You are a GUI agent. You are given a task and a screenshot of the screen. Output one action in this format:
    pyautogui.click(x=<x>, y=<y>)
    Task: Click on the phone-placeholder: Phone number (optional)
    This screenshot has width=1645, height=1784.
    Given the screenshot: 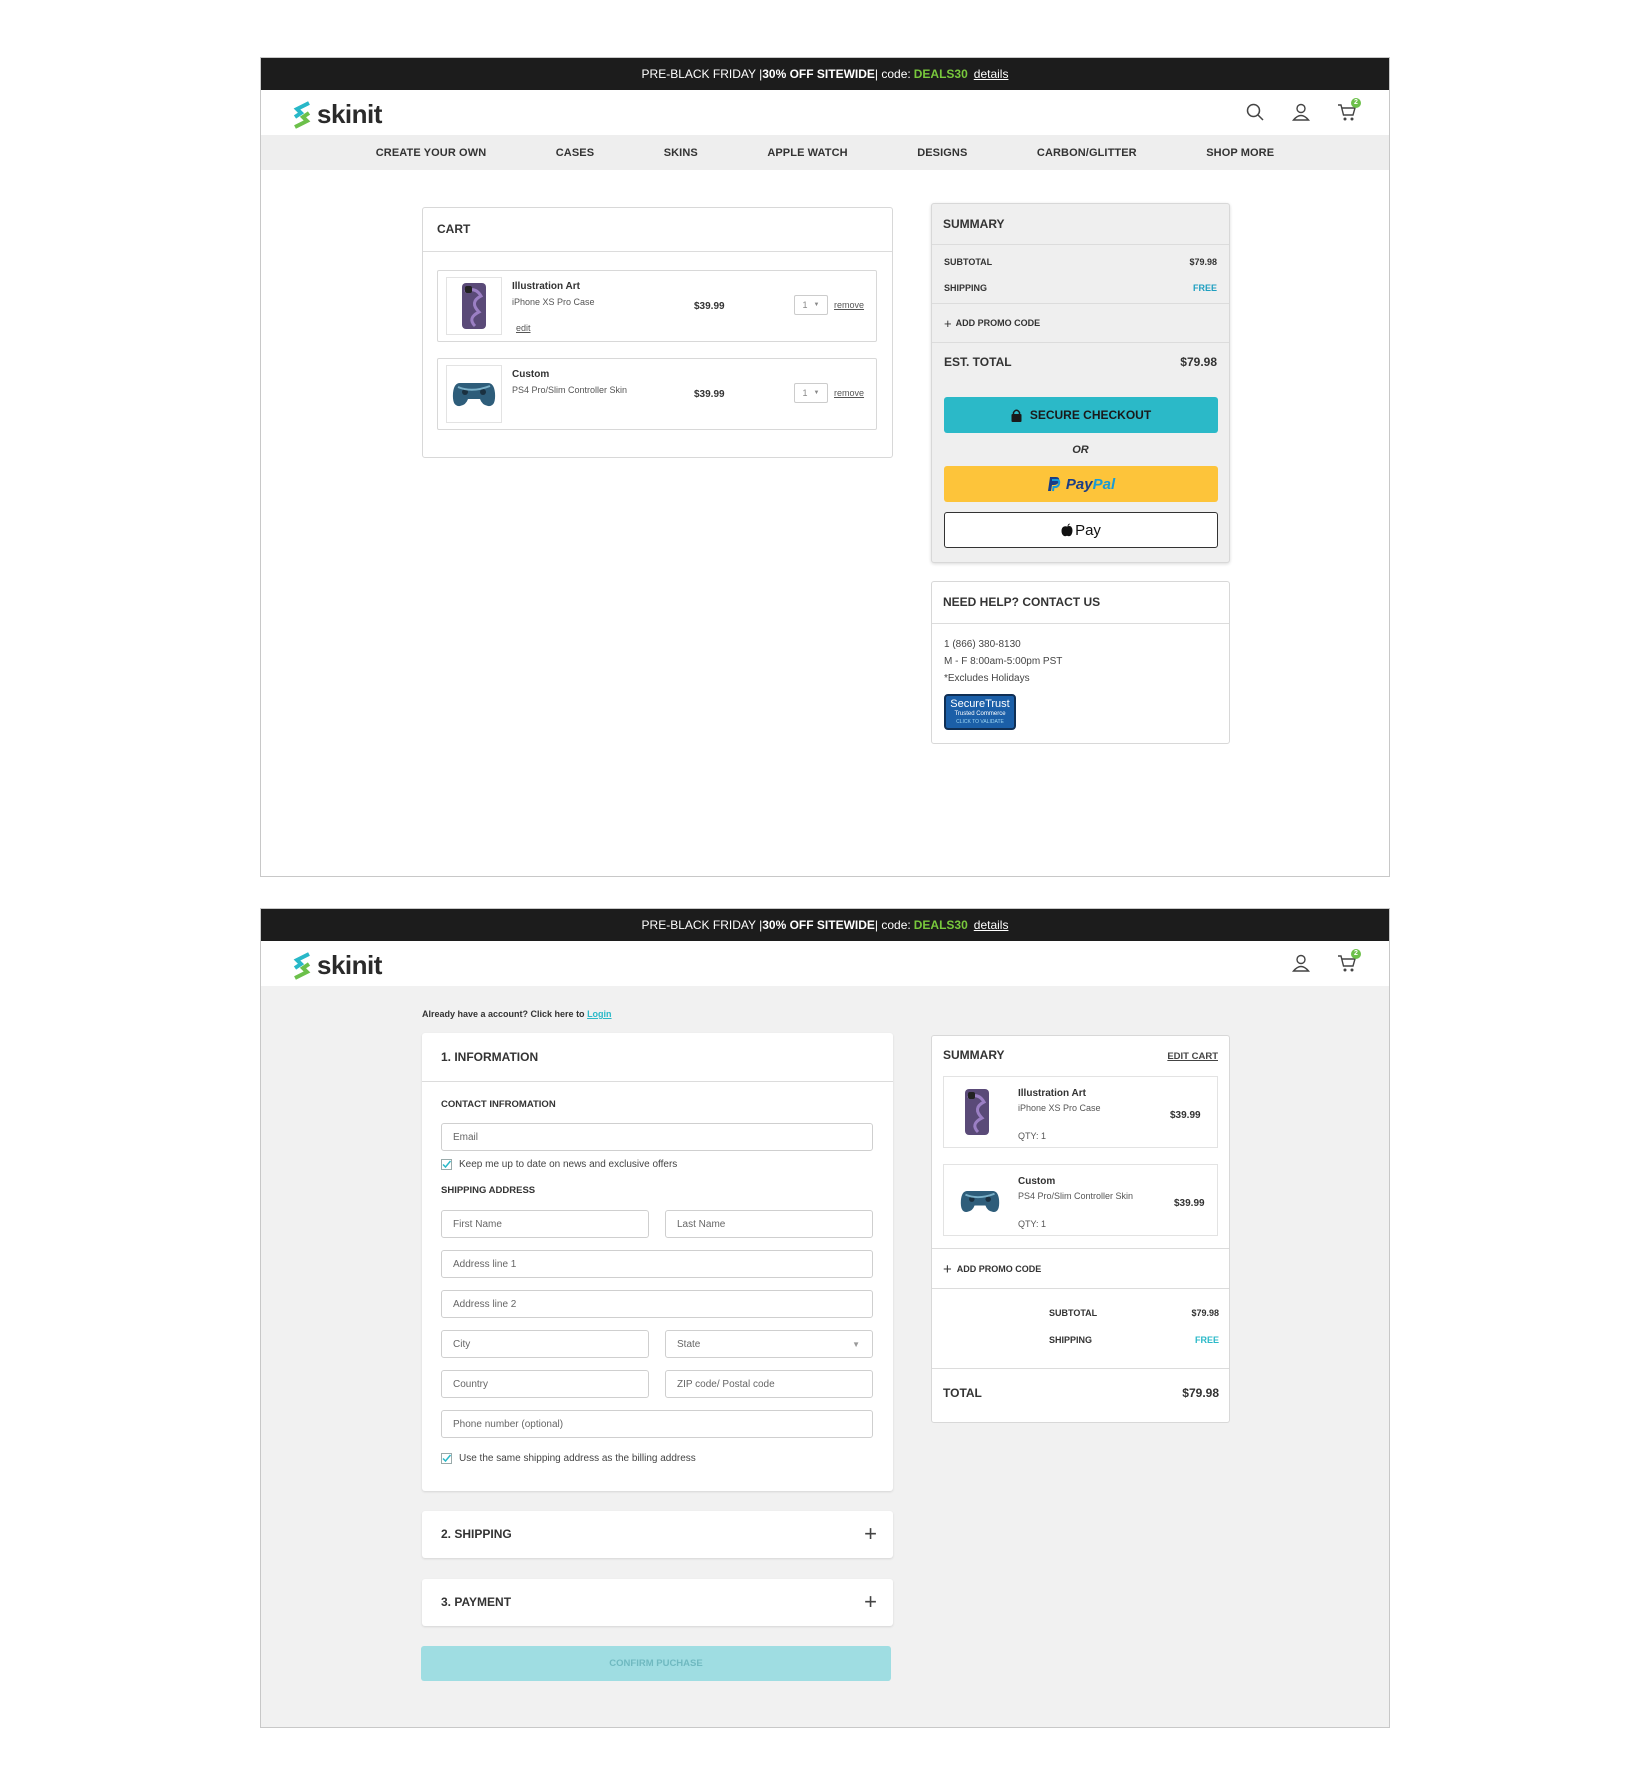 What is the action you would take?
    pyautogui.click(x=508, y=1424)
    